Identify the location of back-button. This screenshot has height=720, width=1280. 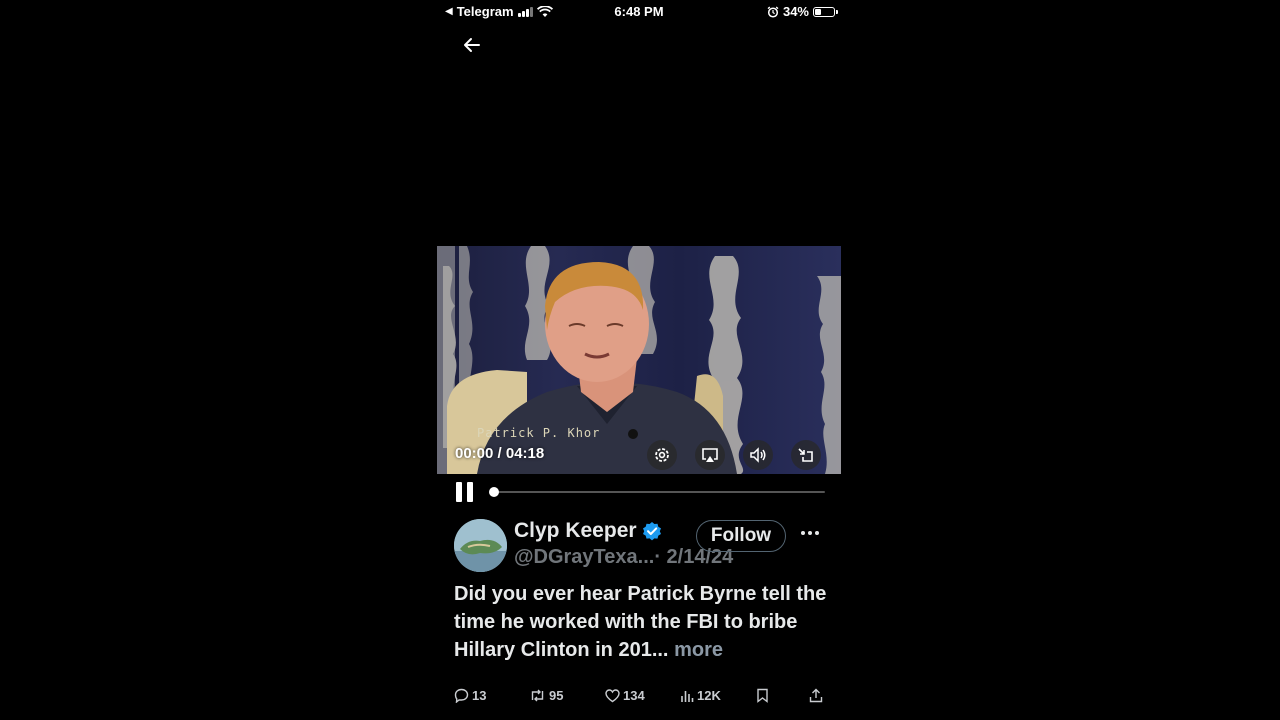
(472, 45).